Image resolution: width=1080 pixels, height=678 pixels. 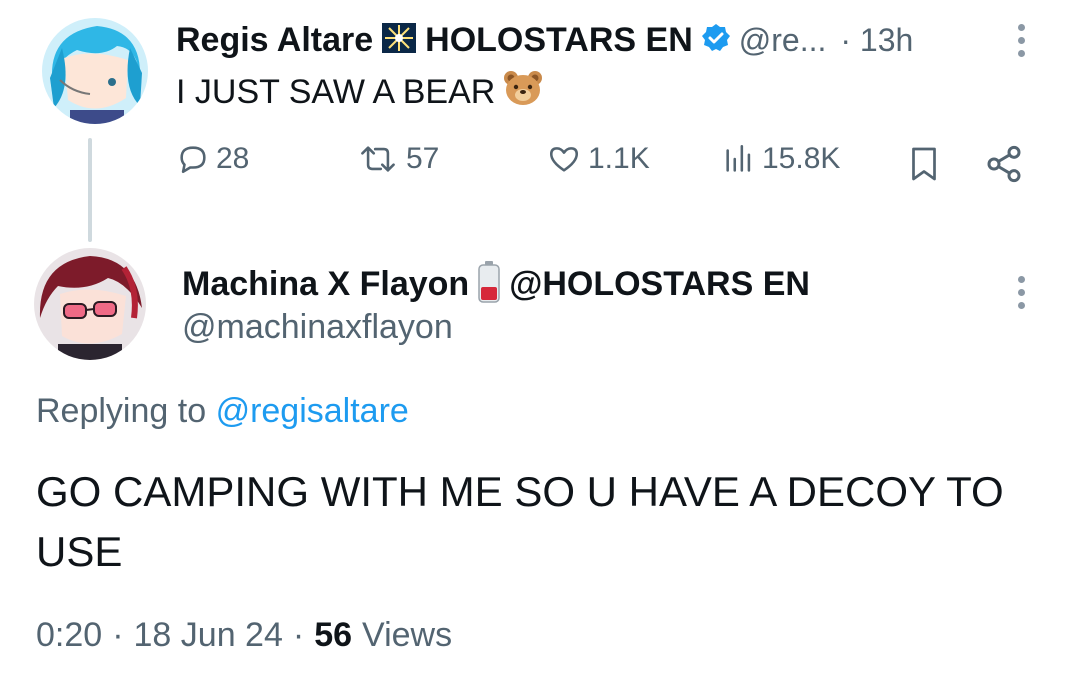 What do you see at coordinates (716, 40) in the screenshot?
I see `verified-icon` at bounding box center [716, 40].